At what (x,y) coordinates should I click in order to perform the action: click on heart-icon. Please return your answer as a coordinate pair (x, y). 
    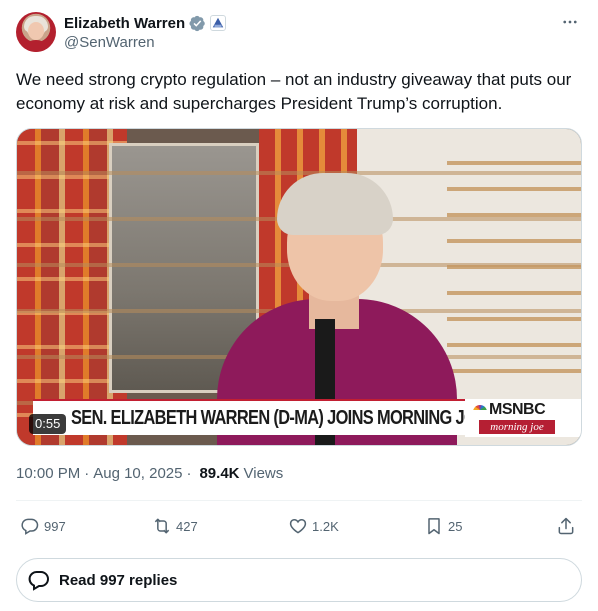
    Looking at the image, I should click on (298, 526).